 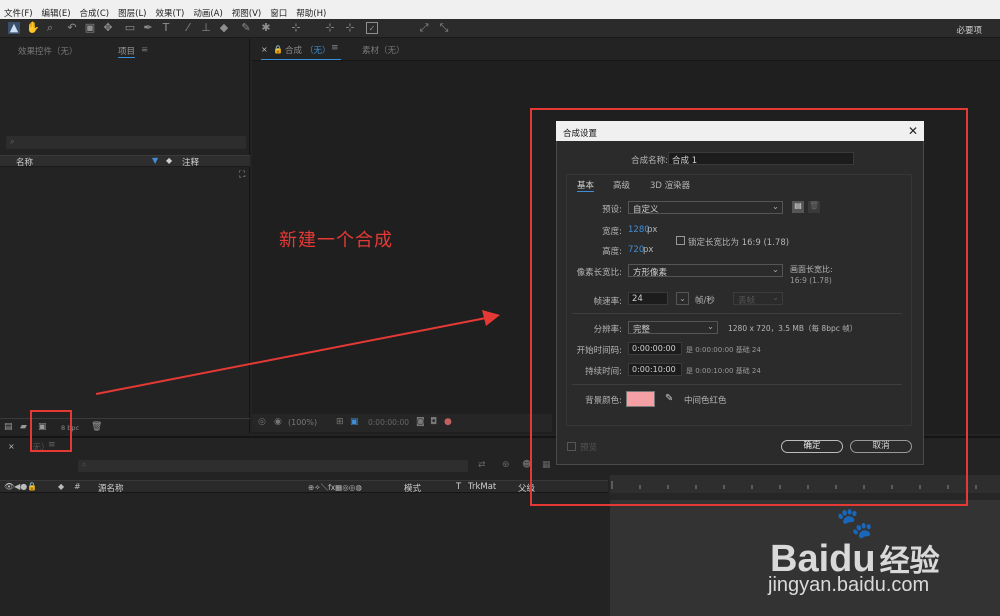 I want to click on interpret-footage-icon: ▤, so click(x=8, y=427).